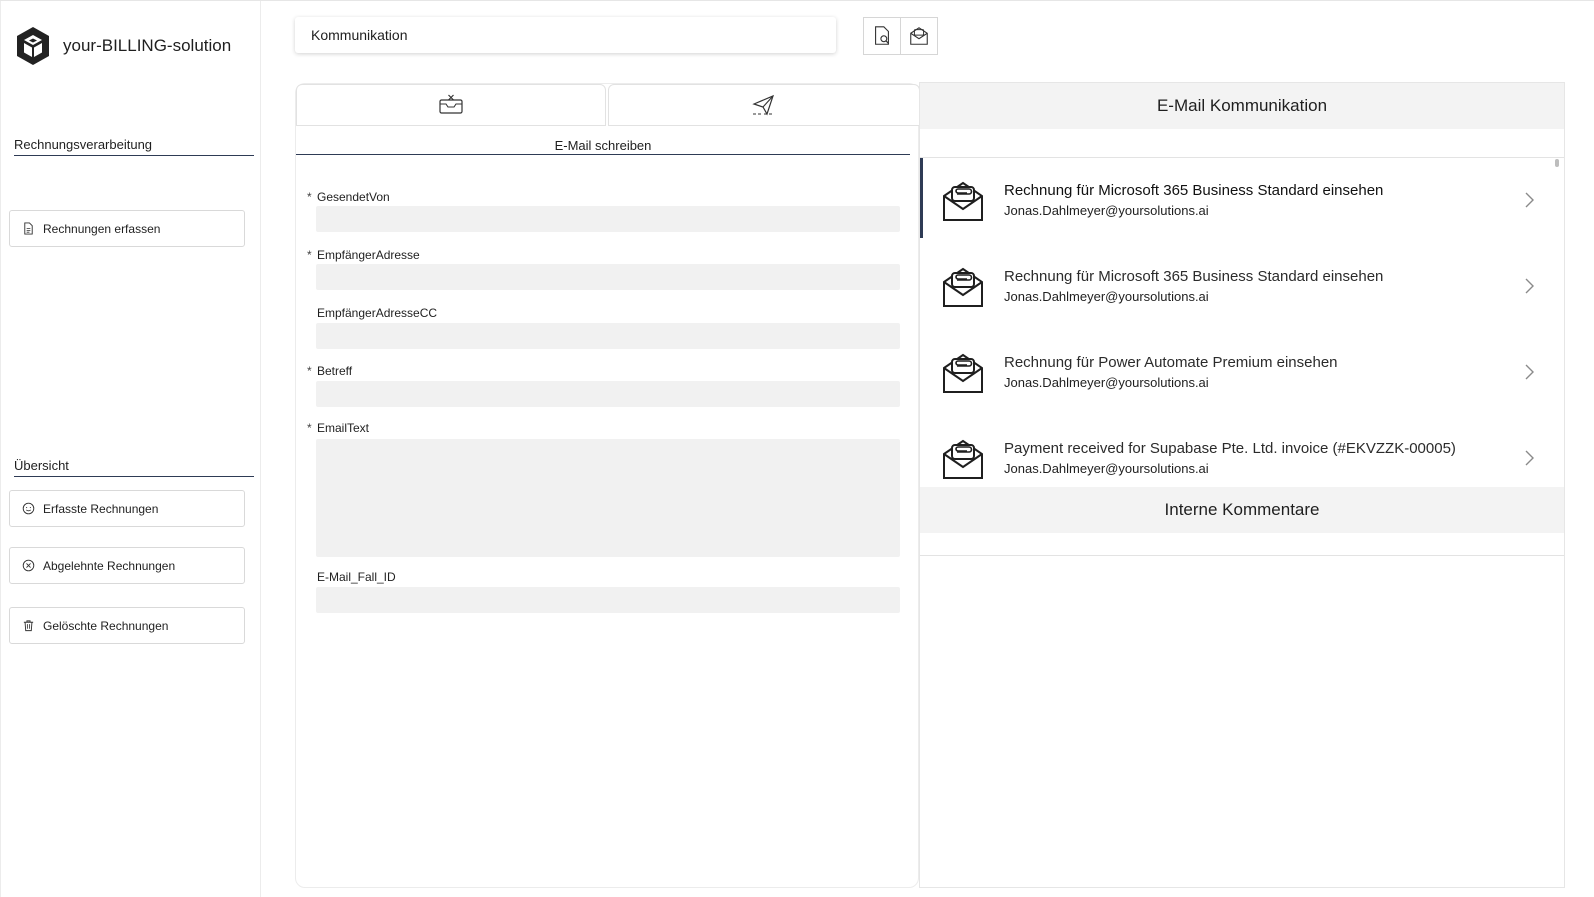 This screenshot has width=1594, height=897. I want to click on document-search-icon, so click(882, 35).